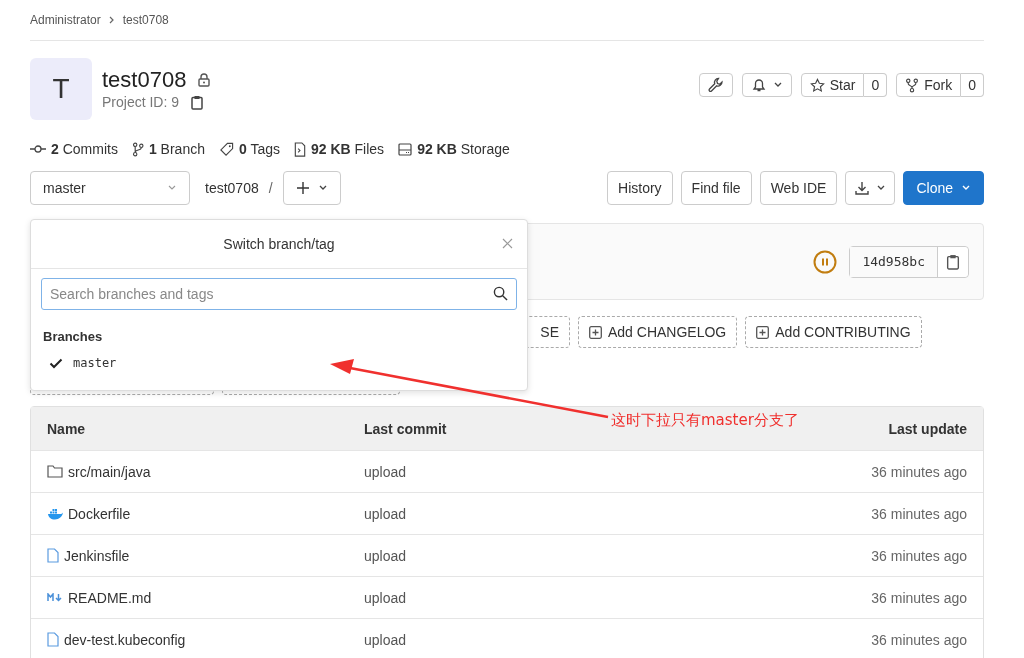 The height and width of the screenshot is (658, 1024). I want to click on project-id: Project ID: 9, so click(141, 102).